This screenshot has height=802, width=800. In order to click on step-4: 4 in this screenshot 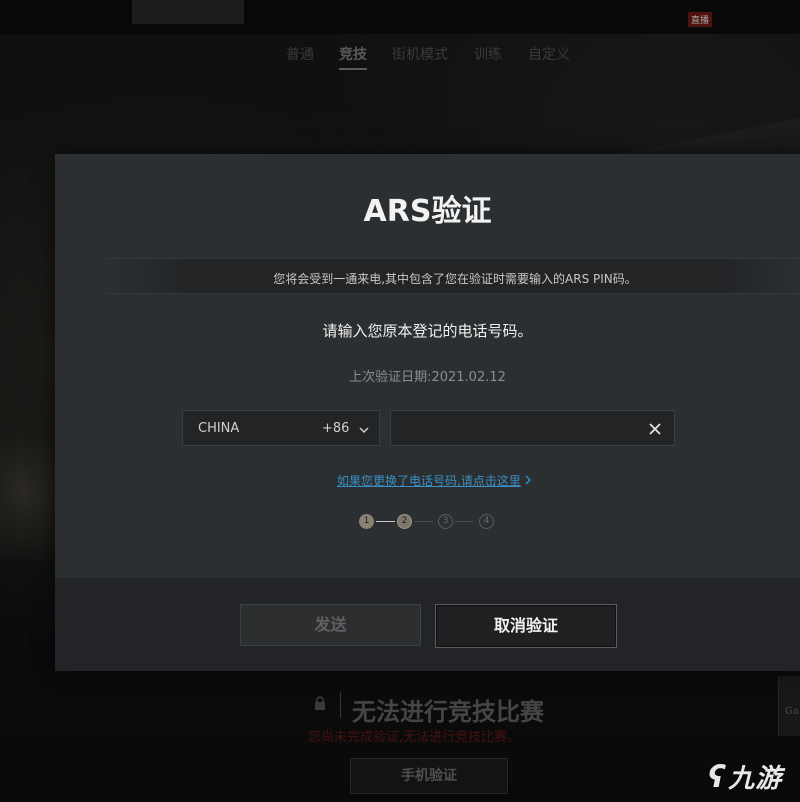, I will do `click(486, 521)`.